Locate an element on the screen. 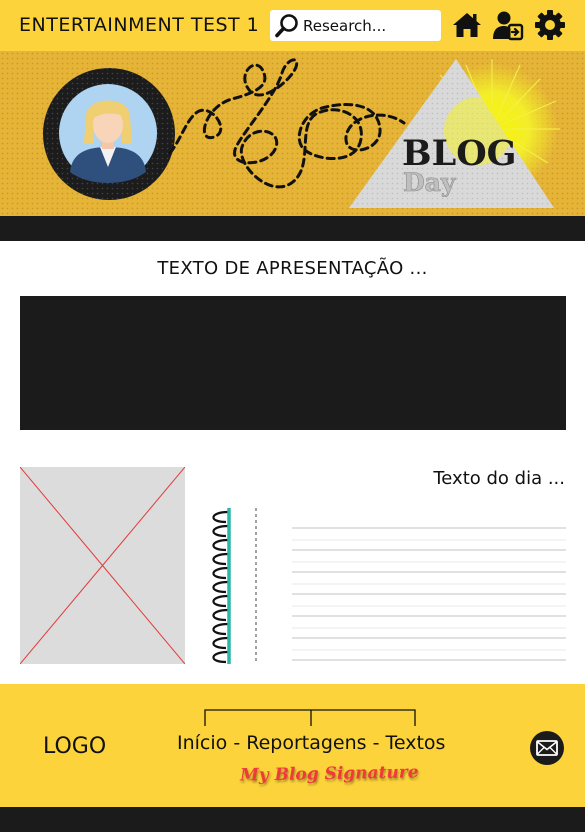  mail-button is located at coordinates (547, 748).